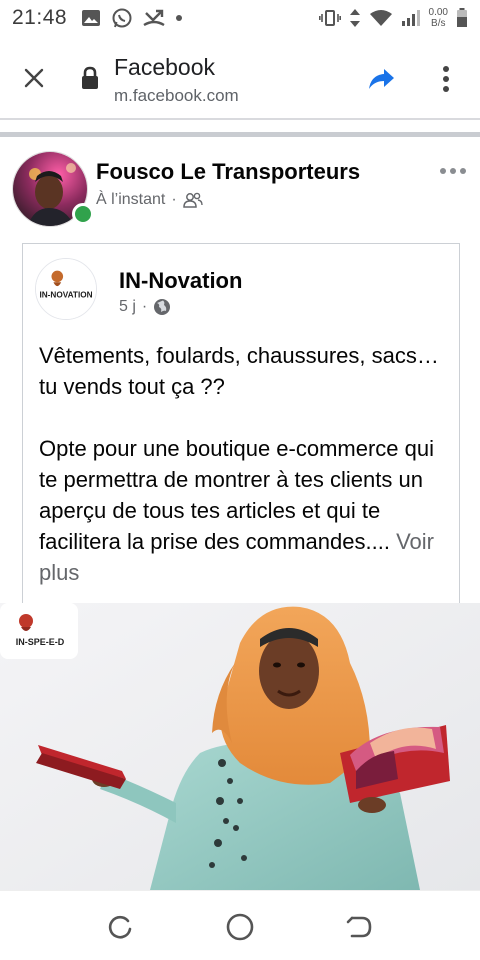  I want to click on online-status-dot, so click(83, 214).